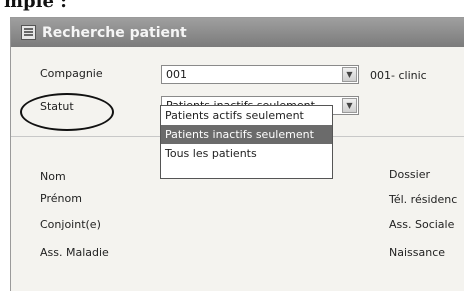  Describe the element at coordinates (53, 176) in the screenshot. I see `field-label-nom: Nom` at that location.